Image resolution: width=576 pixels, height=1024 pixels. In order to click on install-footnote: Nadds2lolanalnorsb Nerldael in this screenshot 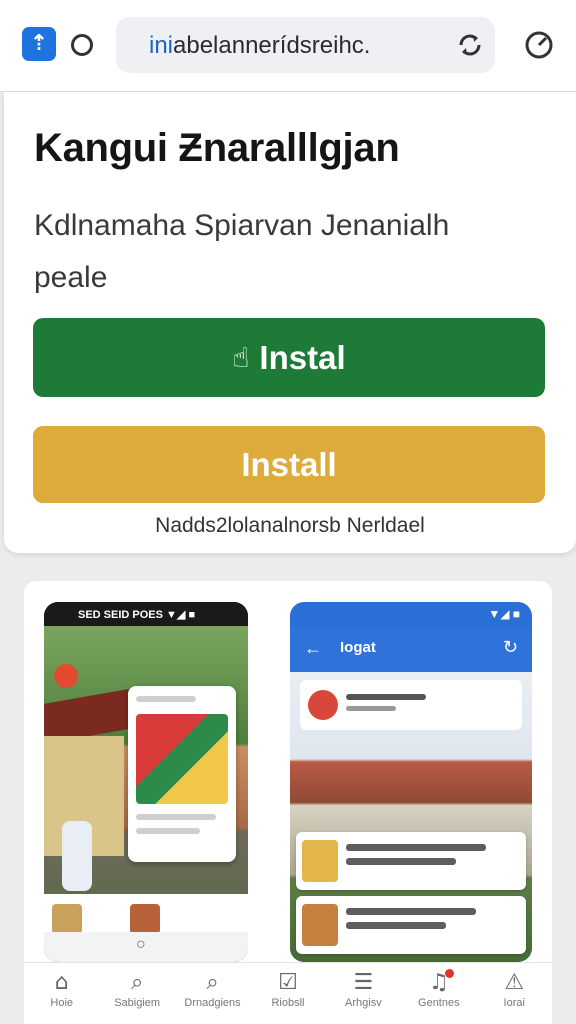, I will do `click(290, 525)`.